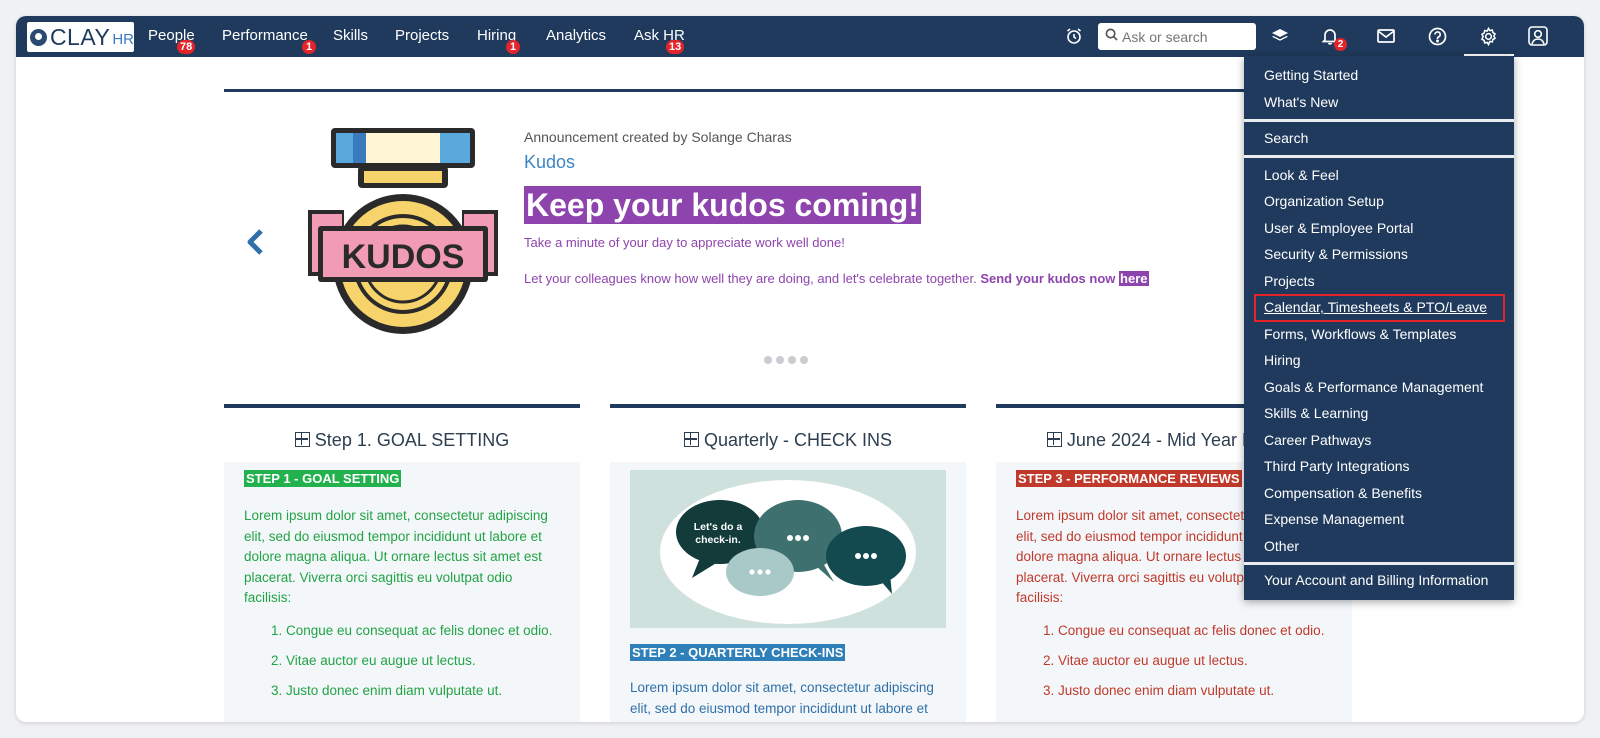 Image resolution: width=1600 pixels, height=738 pixels. I want to click on nav-label: Analytics, so click(576, 35).